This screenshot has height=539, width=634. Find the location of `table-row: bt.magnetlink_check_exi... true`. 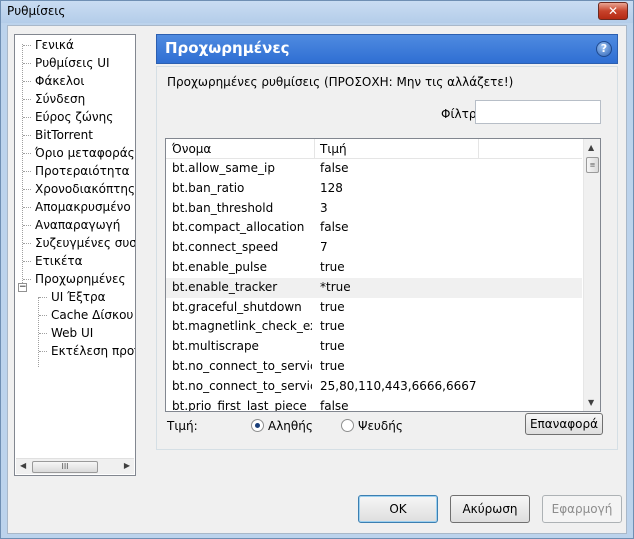

table-row: bt.magnetlink_check_exi... true is located at coordinates (374, 327).